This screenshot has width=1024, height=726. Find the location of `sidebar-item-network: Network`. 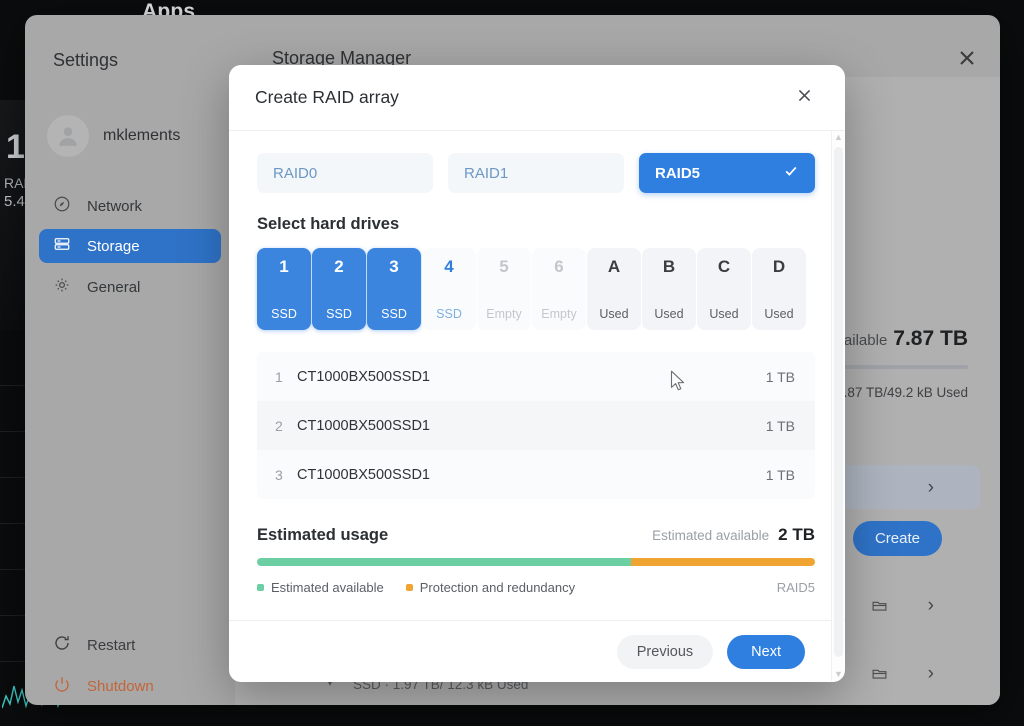

sidebar-item-network: Network is located at coordinates (130, 206).